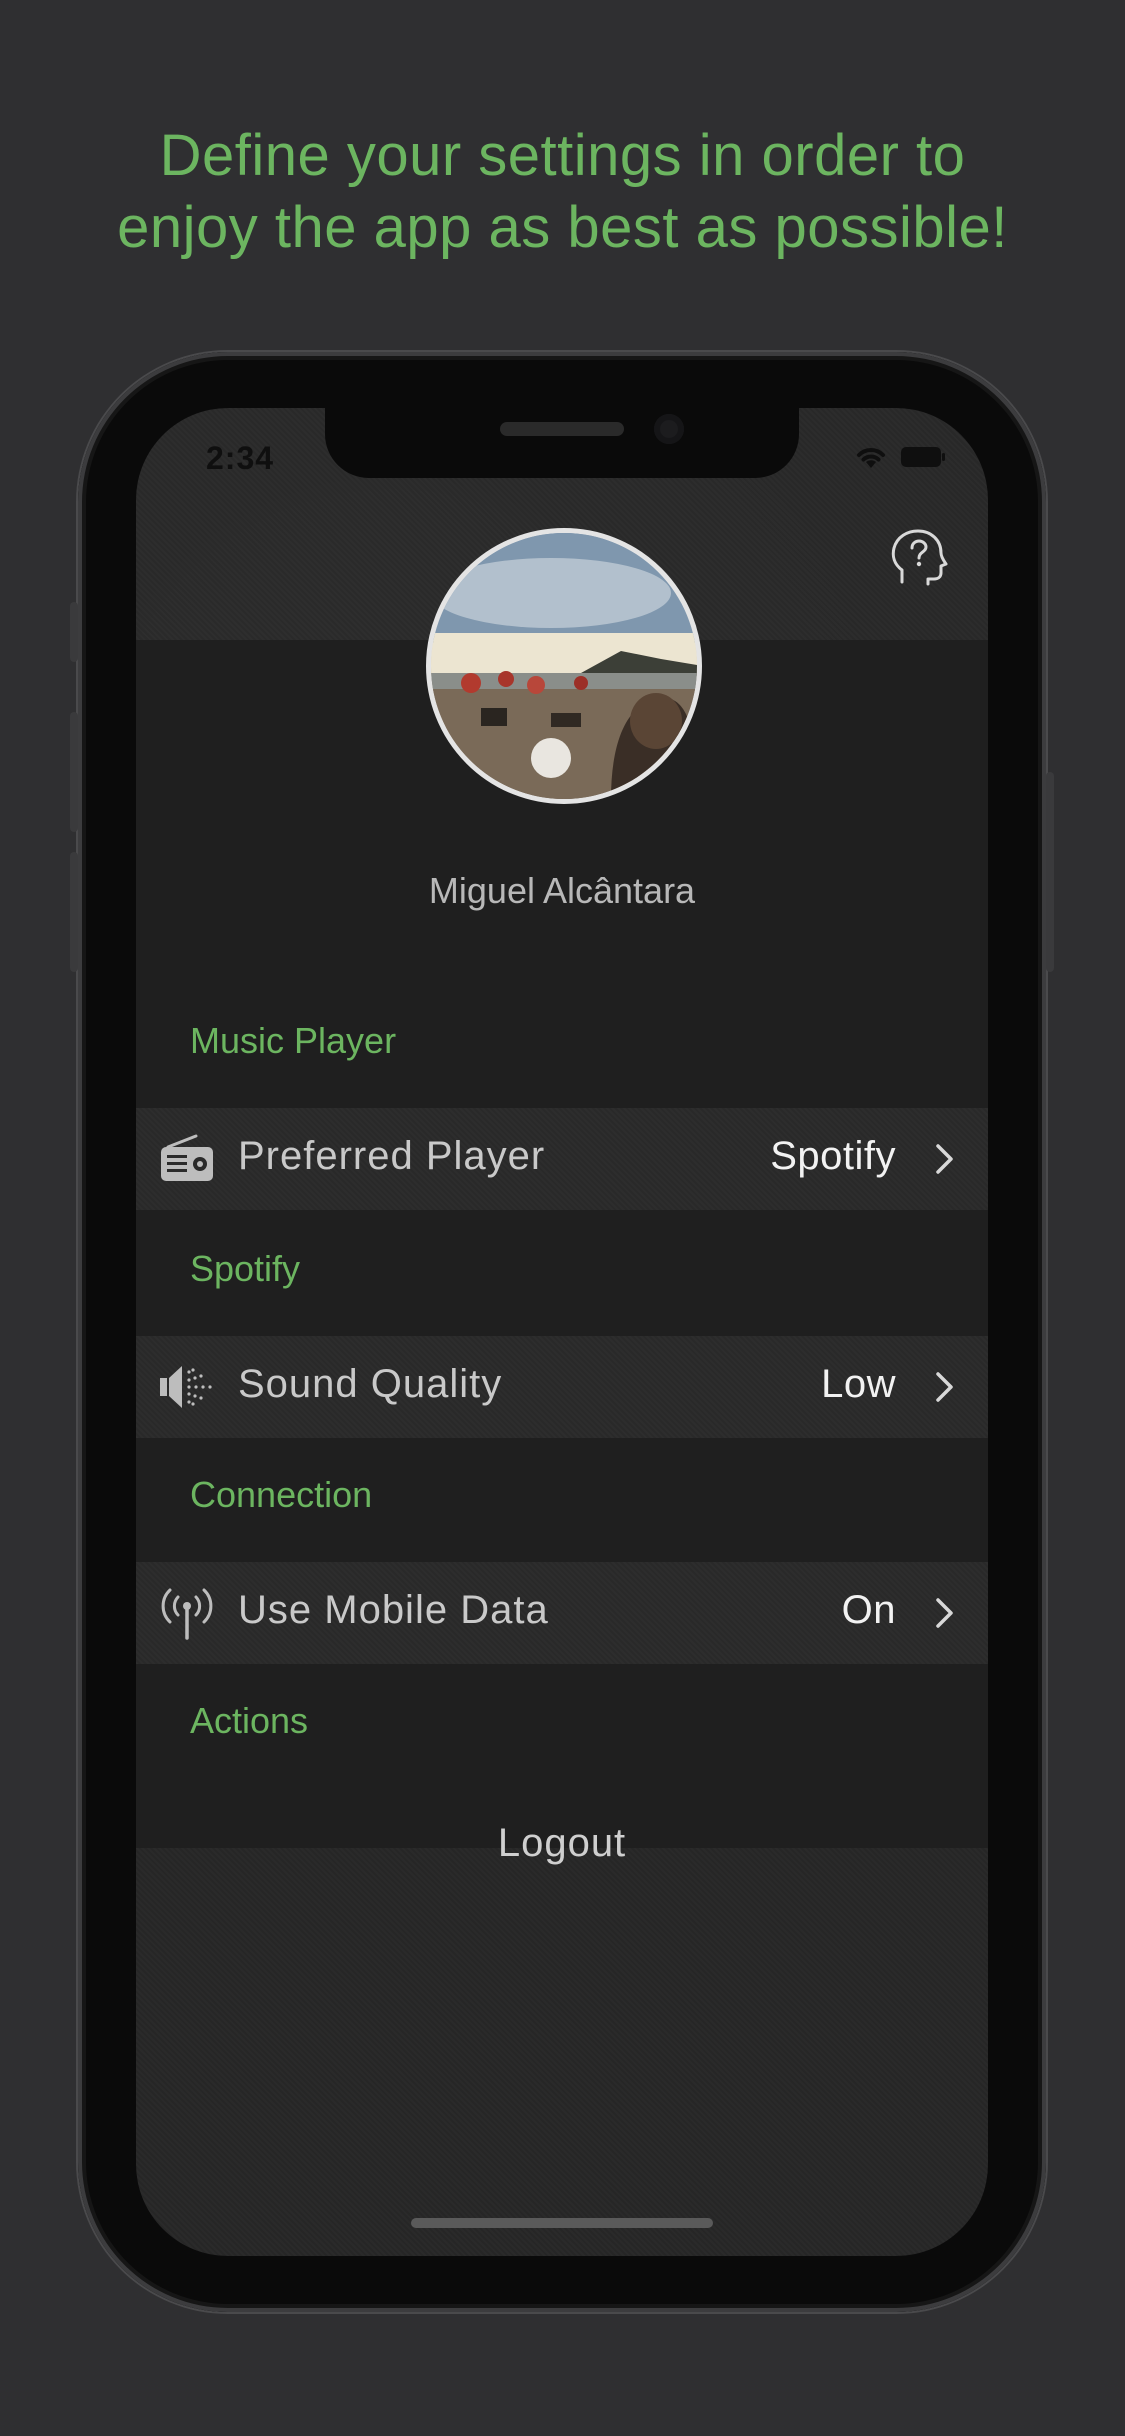 The width and height of the screenshot is (1125, 2436). I want to click on help-button, so click(917, 557).